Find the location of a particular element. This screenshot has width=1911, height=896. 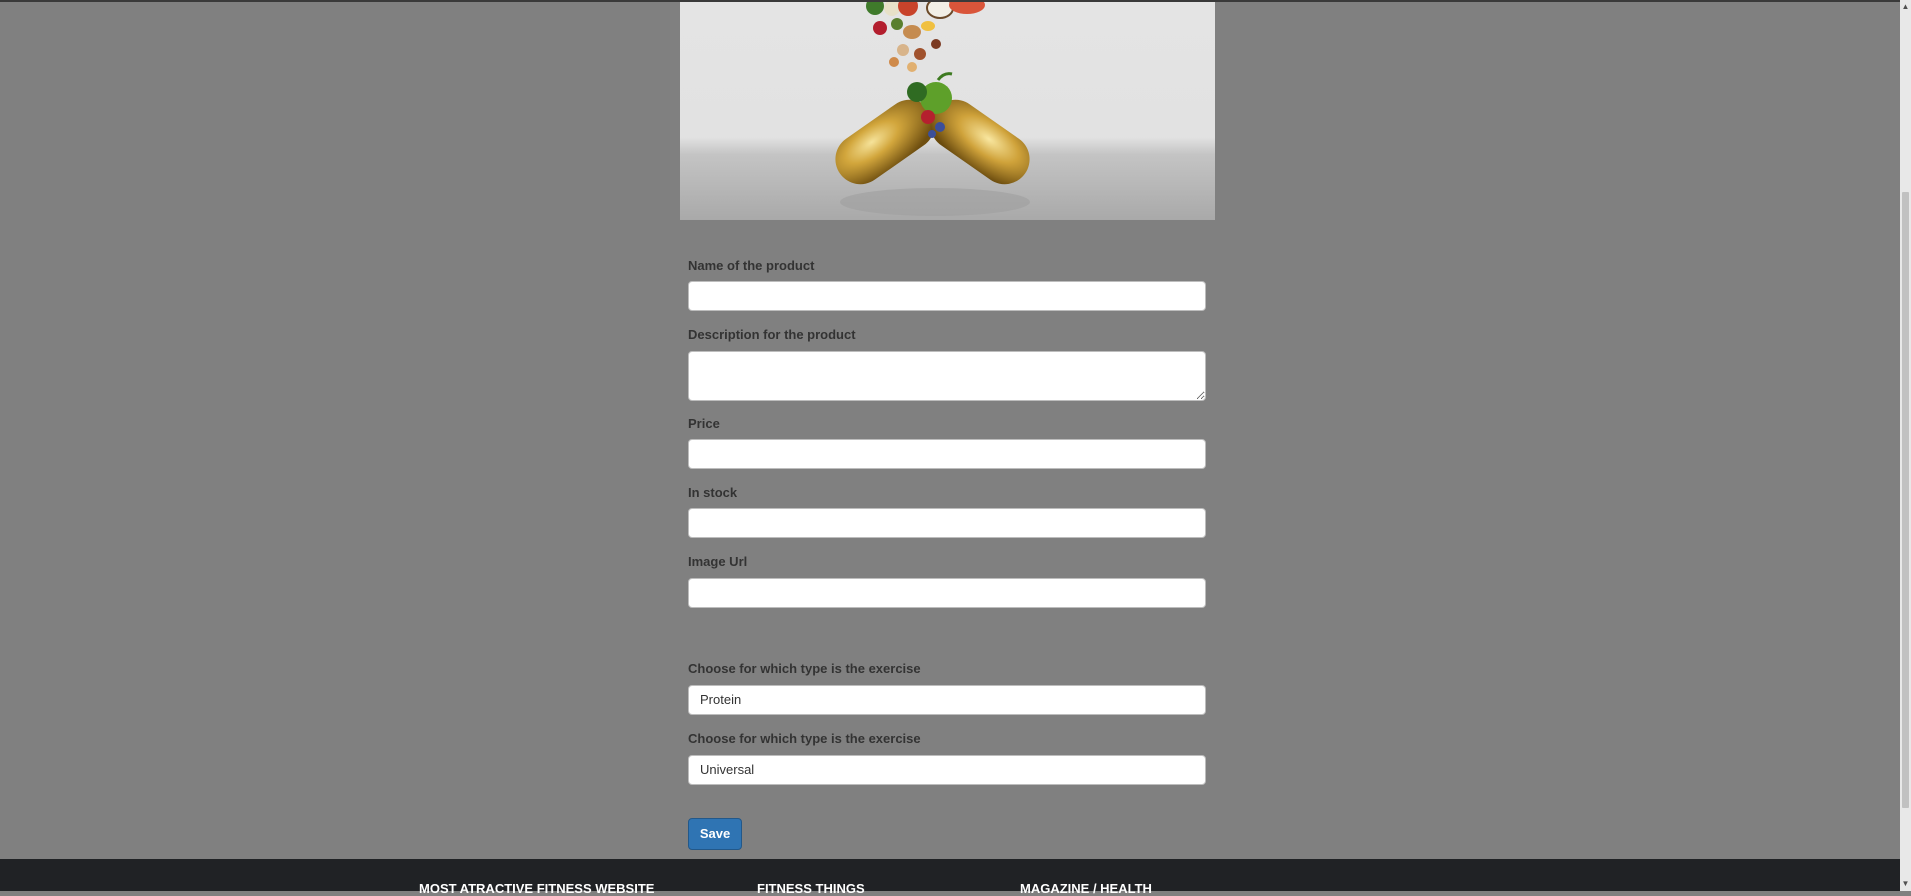

in-stock-input is located at coordinates (947, 523).